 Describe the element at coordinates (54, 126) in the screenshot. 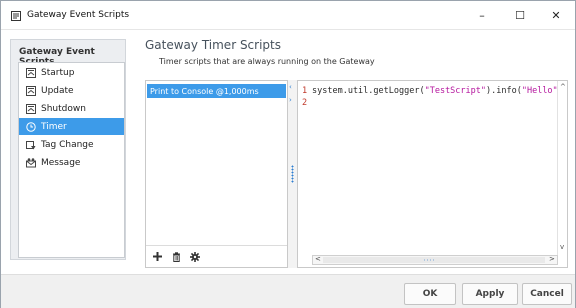

I see `sidebar-item-label: Timer` at that location.